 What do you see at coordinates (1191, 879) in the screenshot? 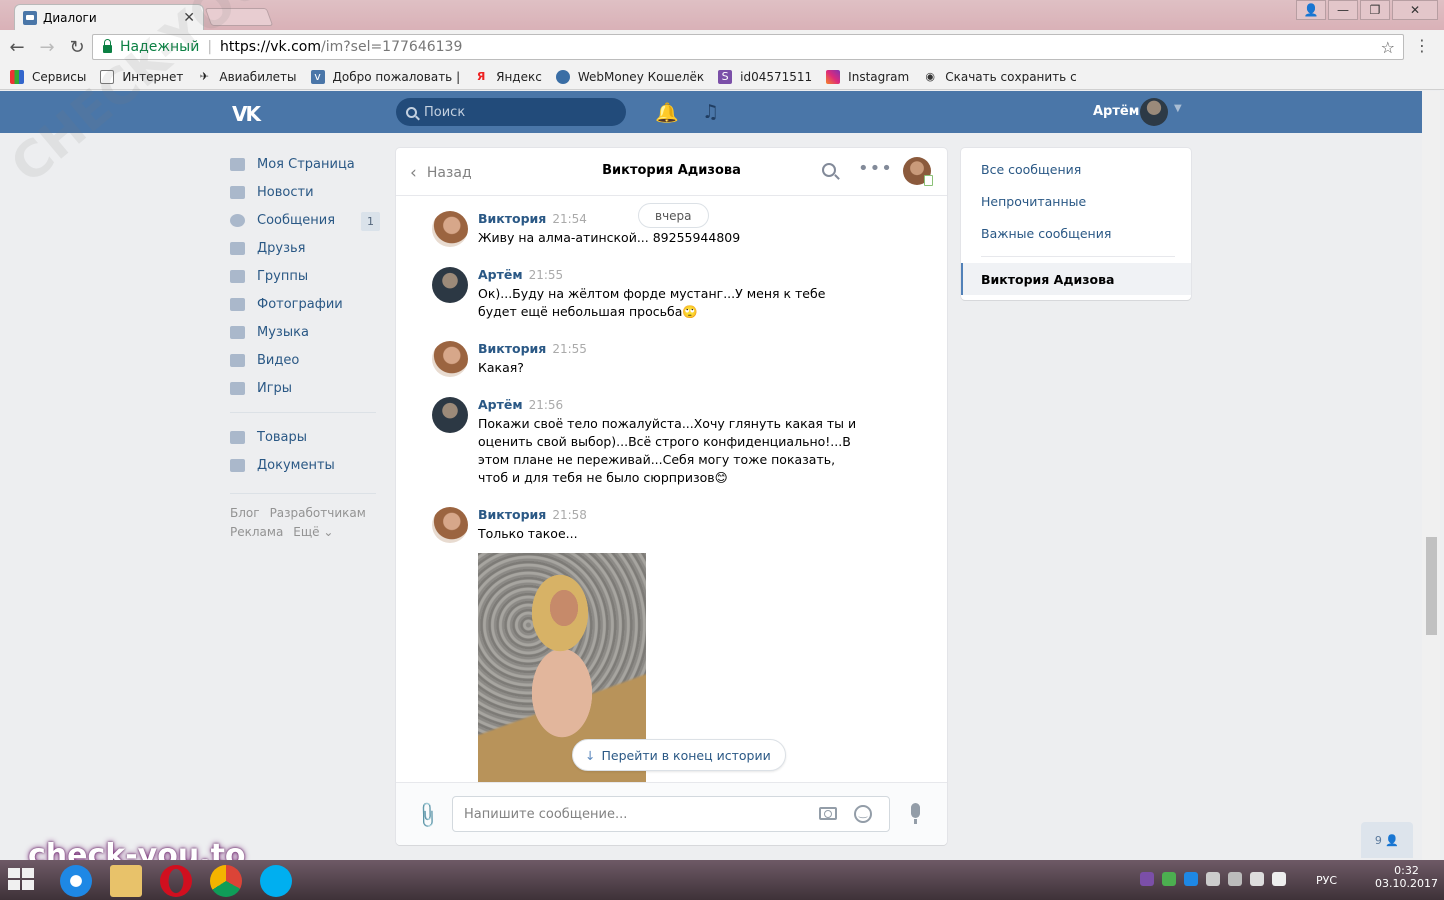
I see `browser-tray-icon` at bounding box center [1191, 879].